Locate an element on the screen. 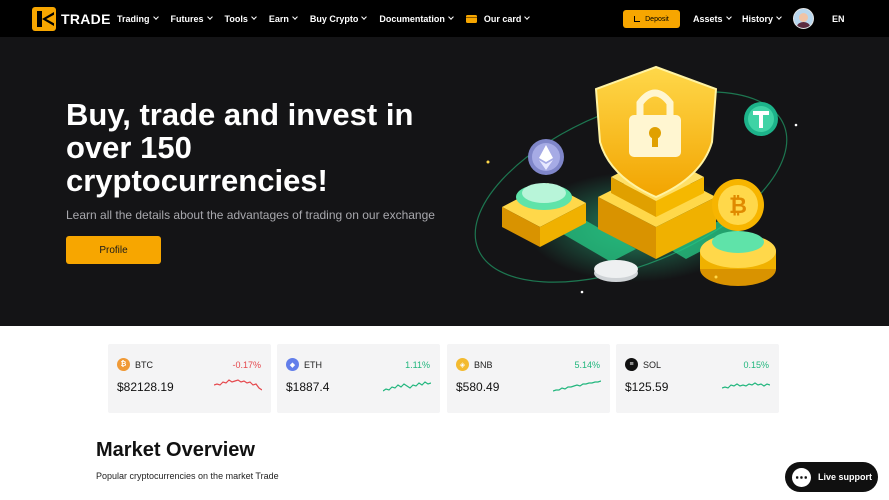  chat-bubble-icon is located at coordinates (801, 477).